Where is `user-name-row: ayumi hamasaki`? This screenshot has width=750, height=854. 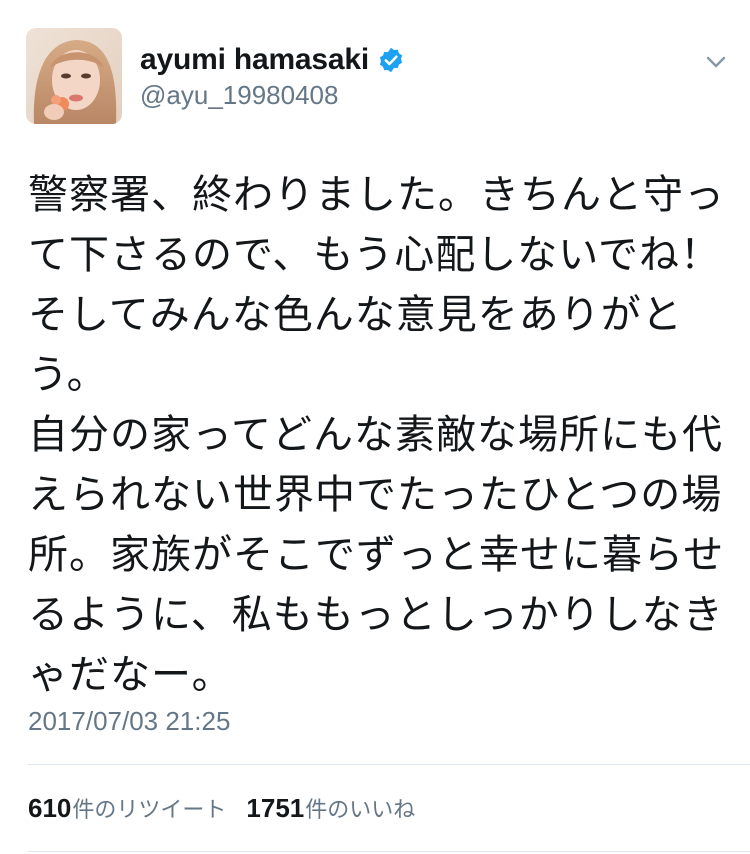
user-name-row: ayumi hamasaki is located at coordinates (272, 60).